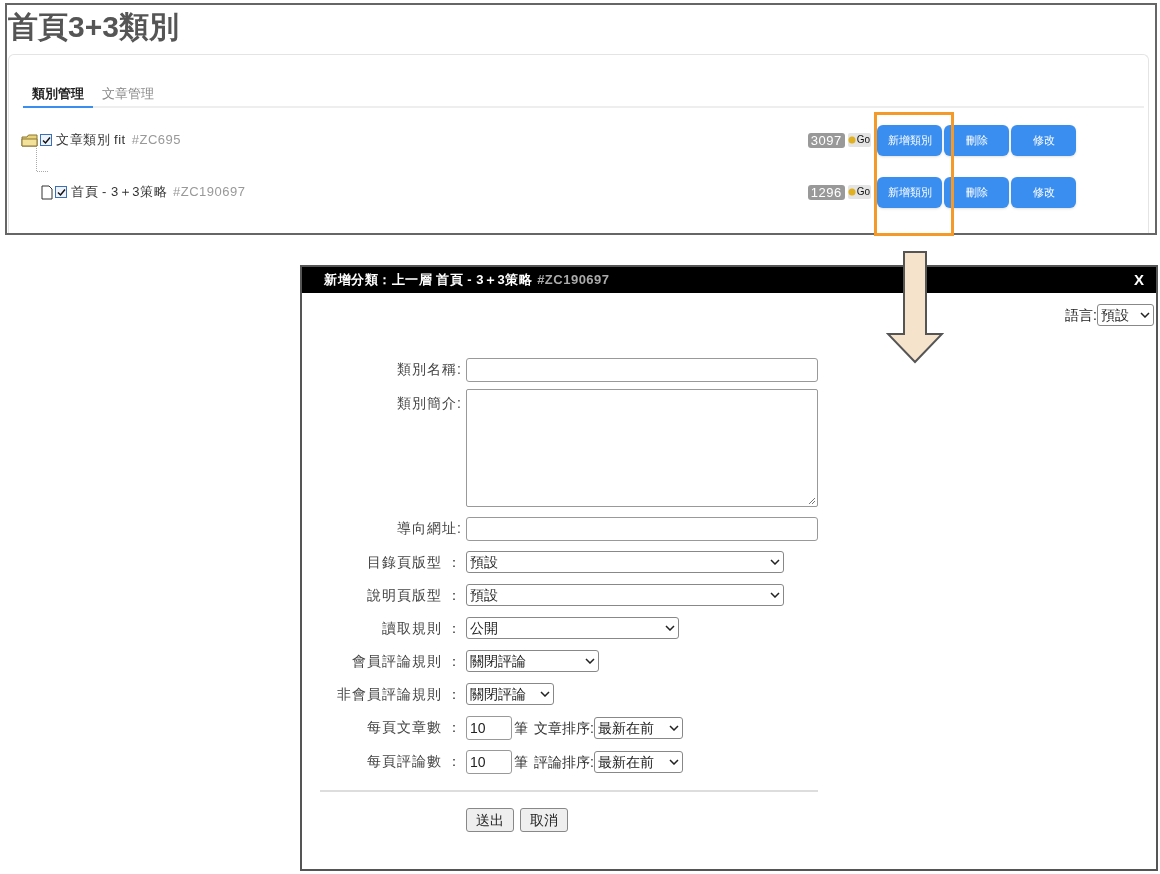 The image size is (1160, 874). Describe the element at coordinates (414, 562) in the screenshot. I see `field-label: 目錄頁版型 ：` at that location.